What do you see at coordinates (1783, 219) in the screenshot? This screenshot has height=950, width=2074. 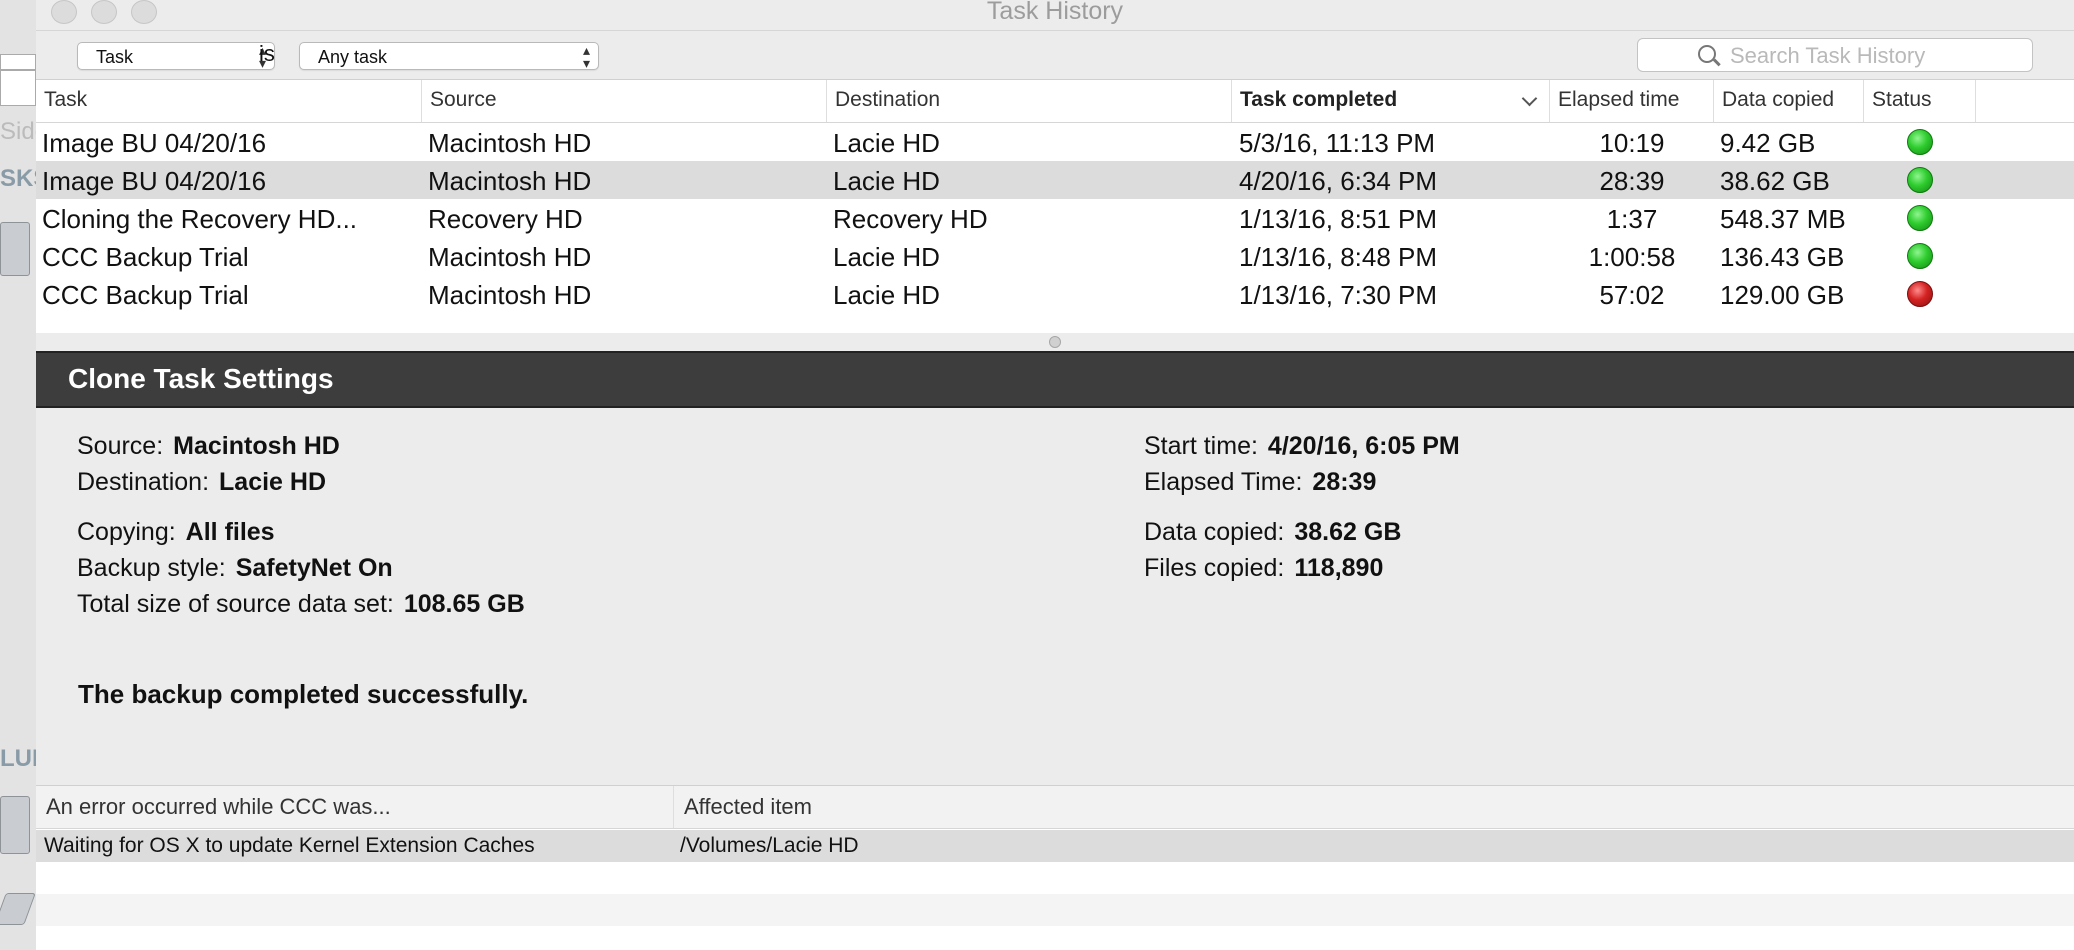 I see `cell-data-copied: 548.37 MB` at bounding box center [1783, 219].